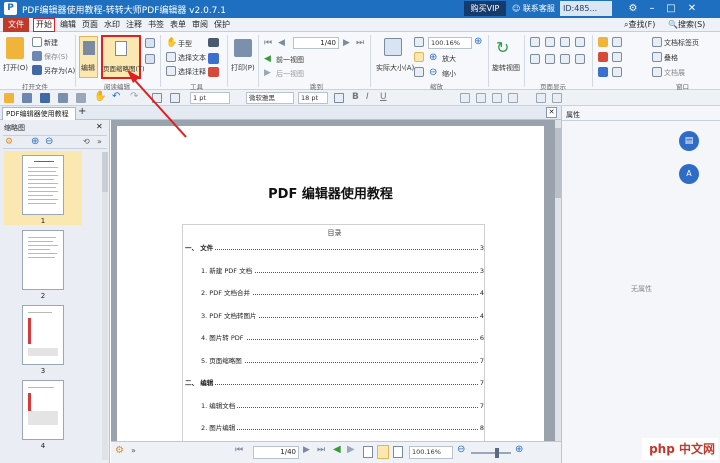 This screenshot has height=463, width=720. I want to click on redo-icon: ↷, so click(134, 96).